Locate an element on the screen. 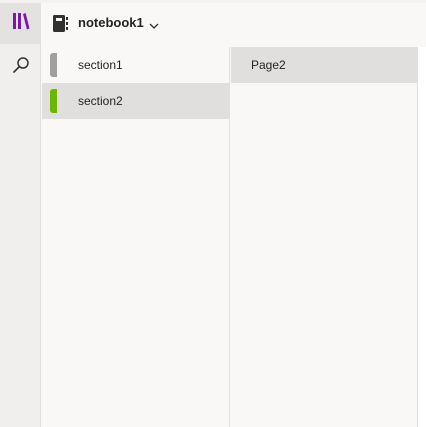 Image resolution: width=426 pixels, height=427 pixels. section-item-section1: section1 is located at coordinates (136, 65).